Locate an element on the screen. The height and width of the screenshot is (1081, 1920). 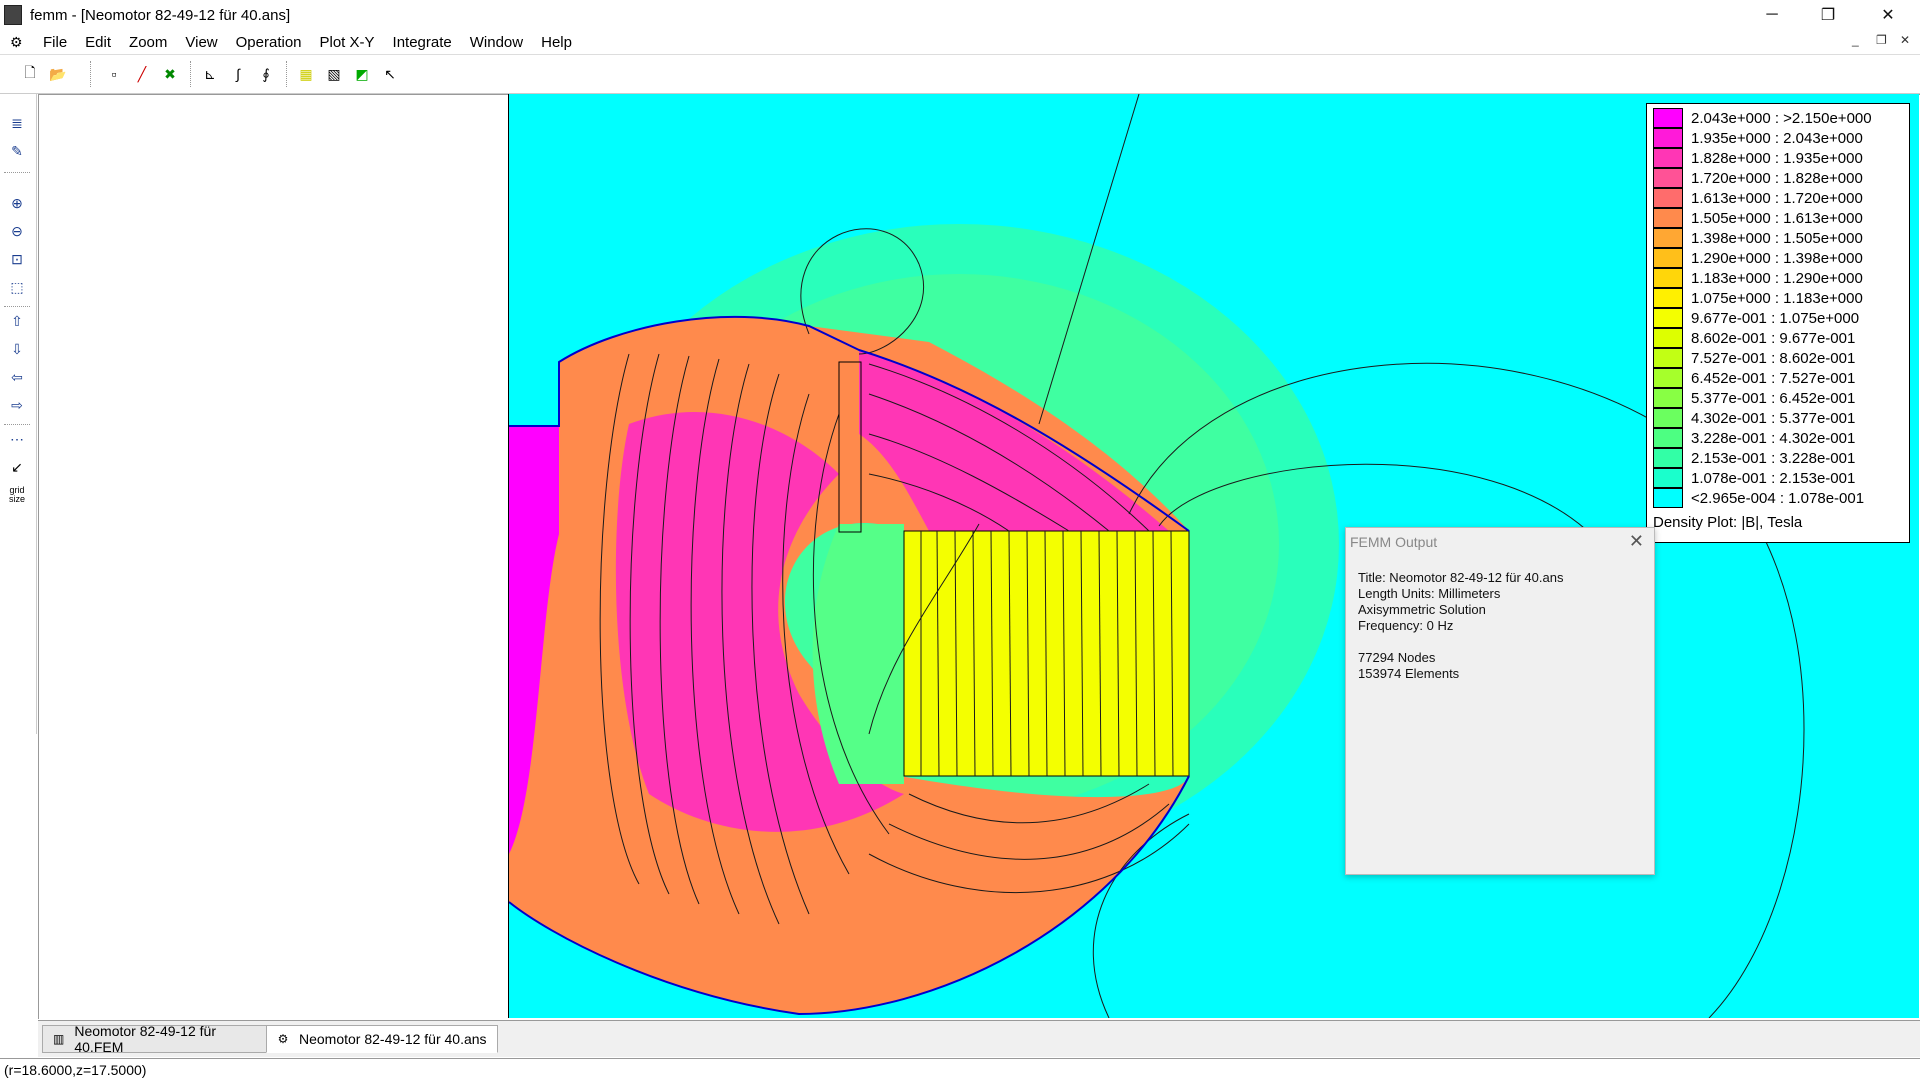
menu-operation: Operation is located at coordinates (269, 42).